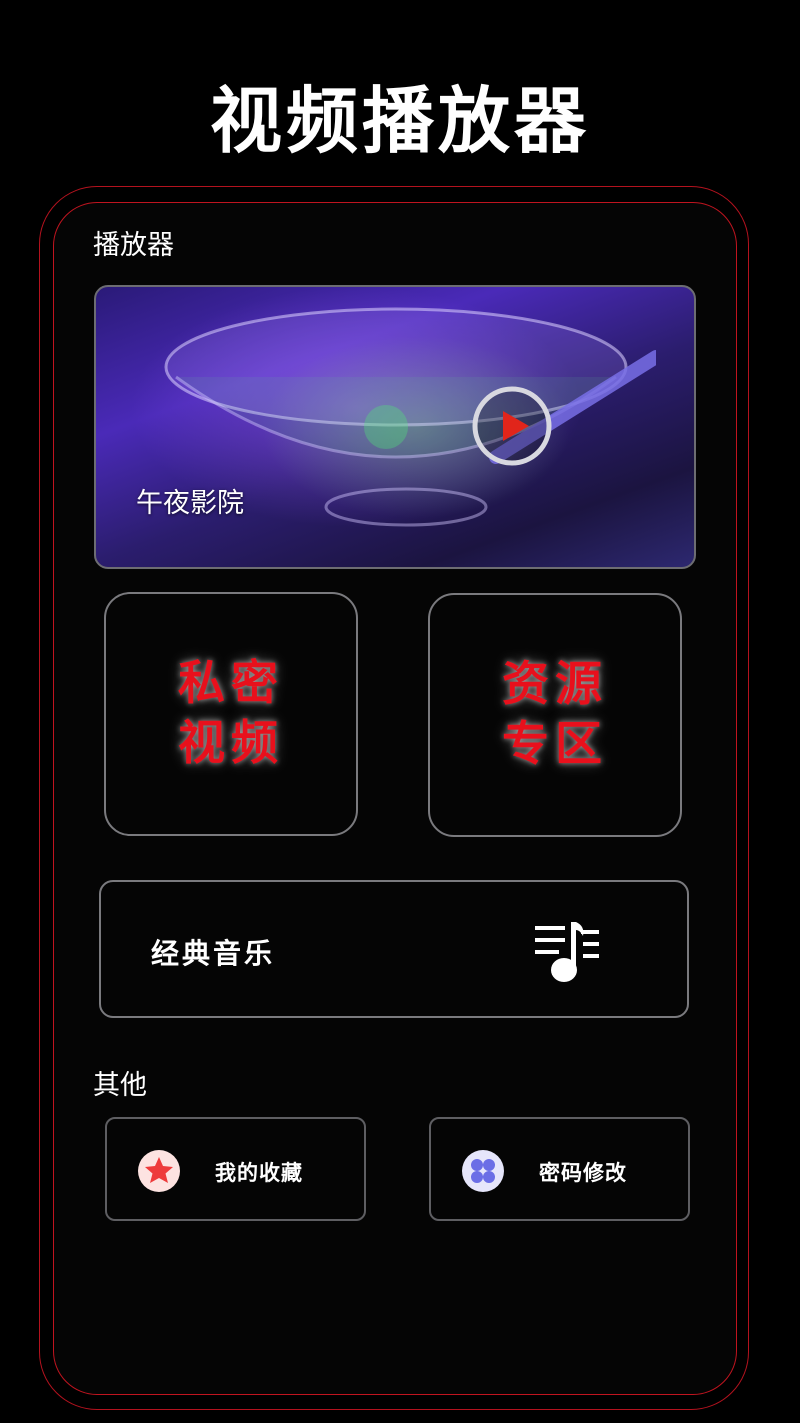  Describe the element at coordinates (512, 426) in the screenshot. I see `play-circle-icon` at that location.